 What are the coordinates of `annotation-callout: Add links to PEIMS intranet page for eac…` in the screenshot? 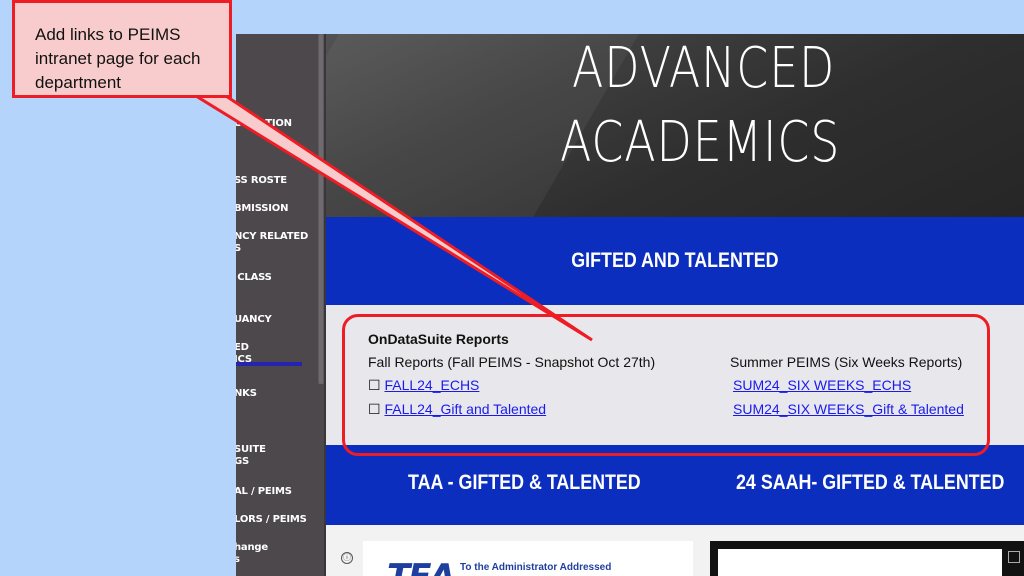 It's located at (122, 49).